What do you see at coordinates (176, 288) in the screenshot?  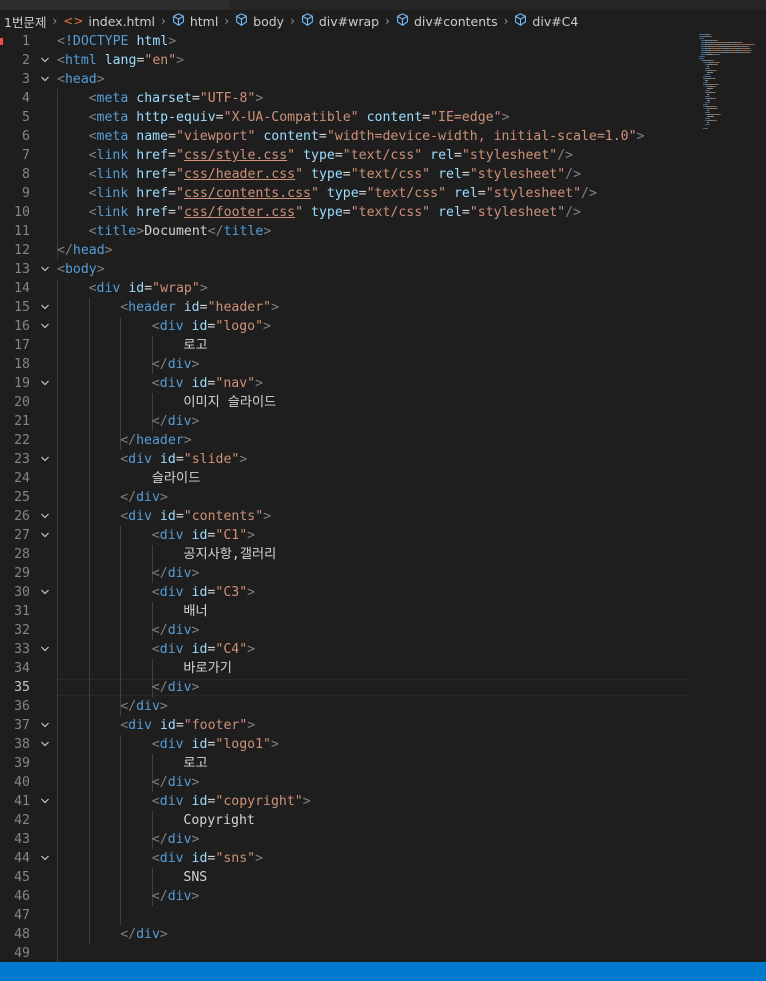 I see `code-token: "wrap"` at bounding box center [176, 288].